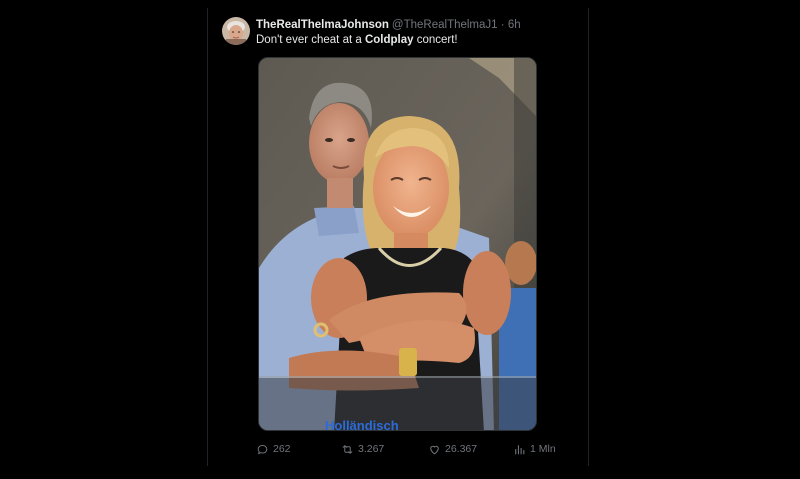  I want to click on timestamp: 6h, so click(514, 25).